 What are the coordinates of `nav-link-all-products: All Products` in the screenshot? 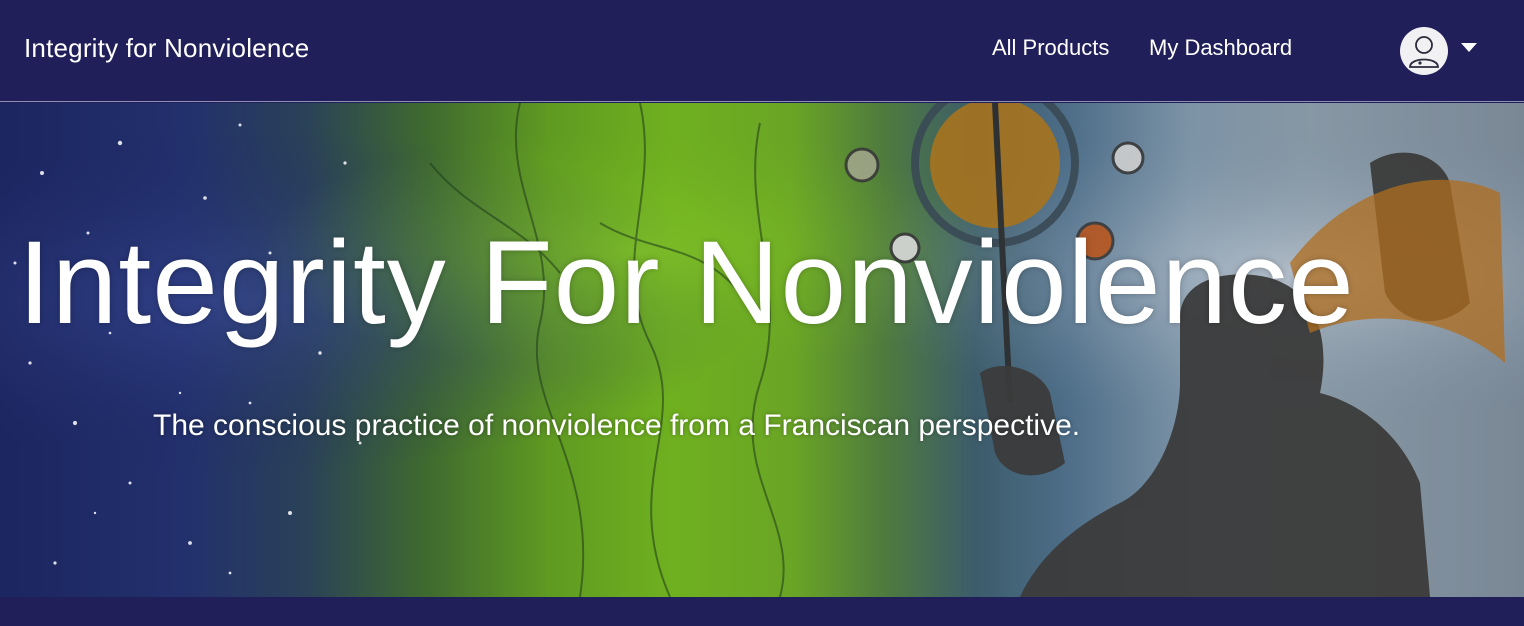 It's located at (1050, 48).